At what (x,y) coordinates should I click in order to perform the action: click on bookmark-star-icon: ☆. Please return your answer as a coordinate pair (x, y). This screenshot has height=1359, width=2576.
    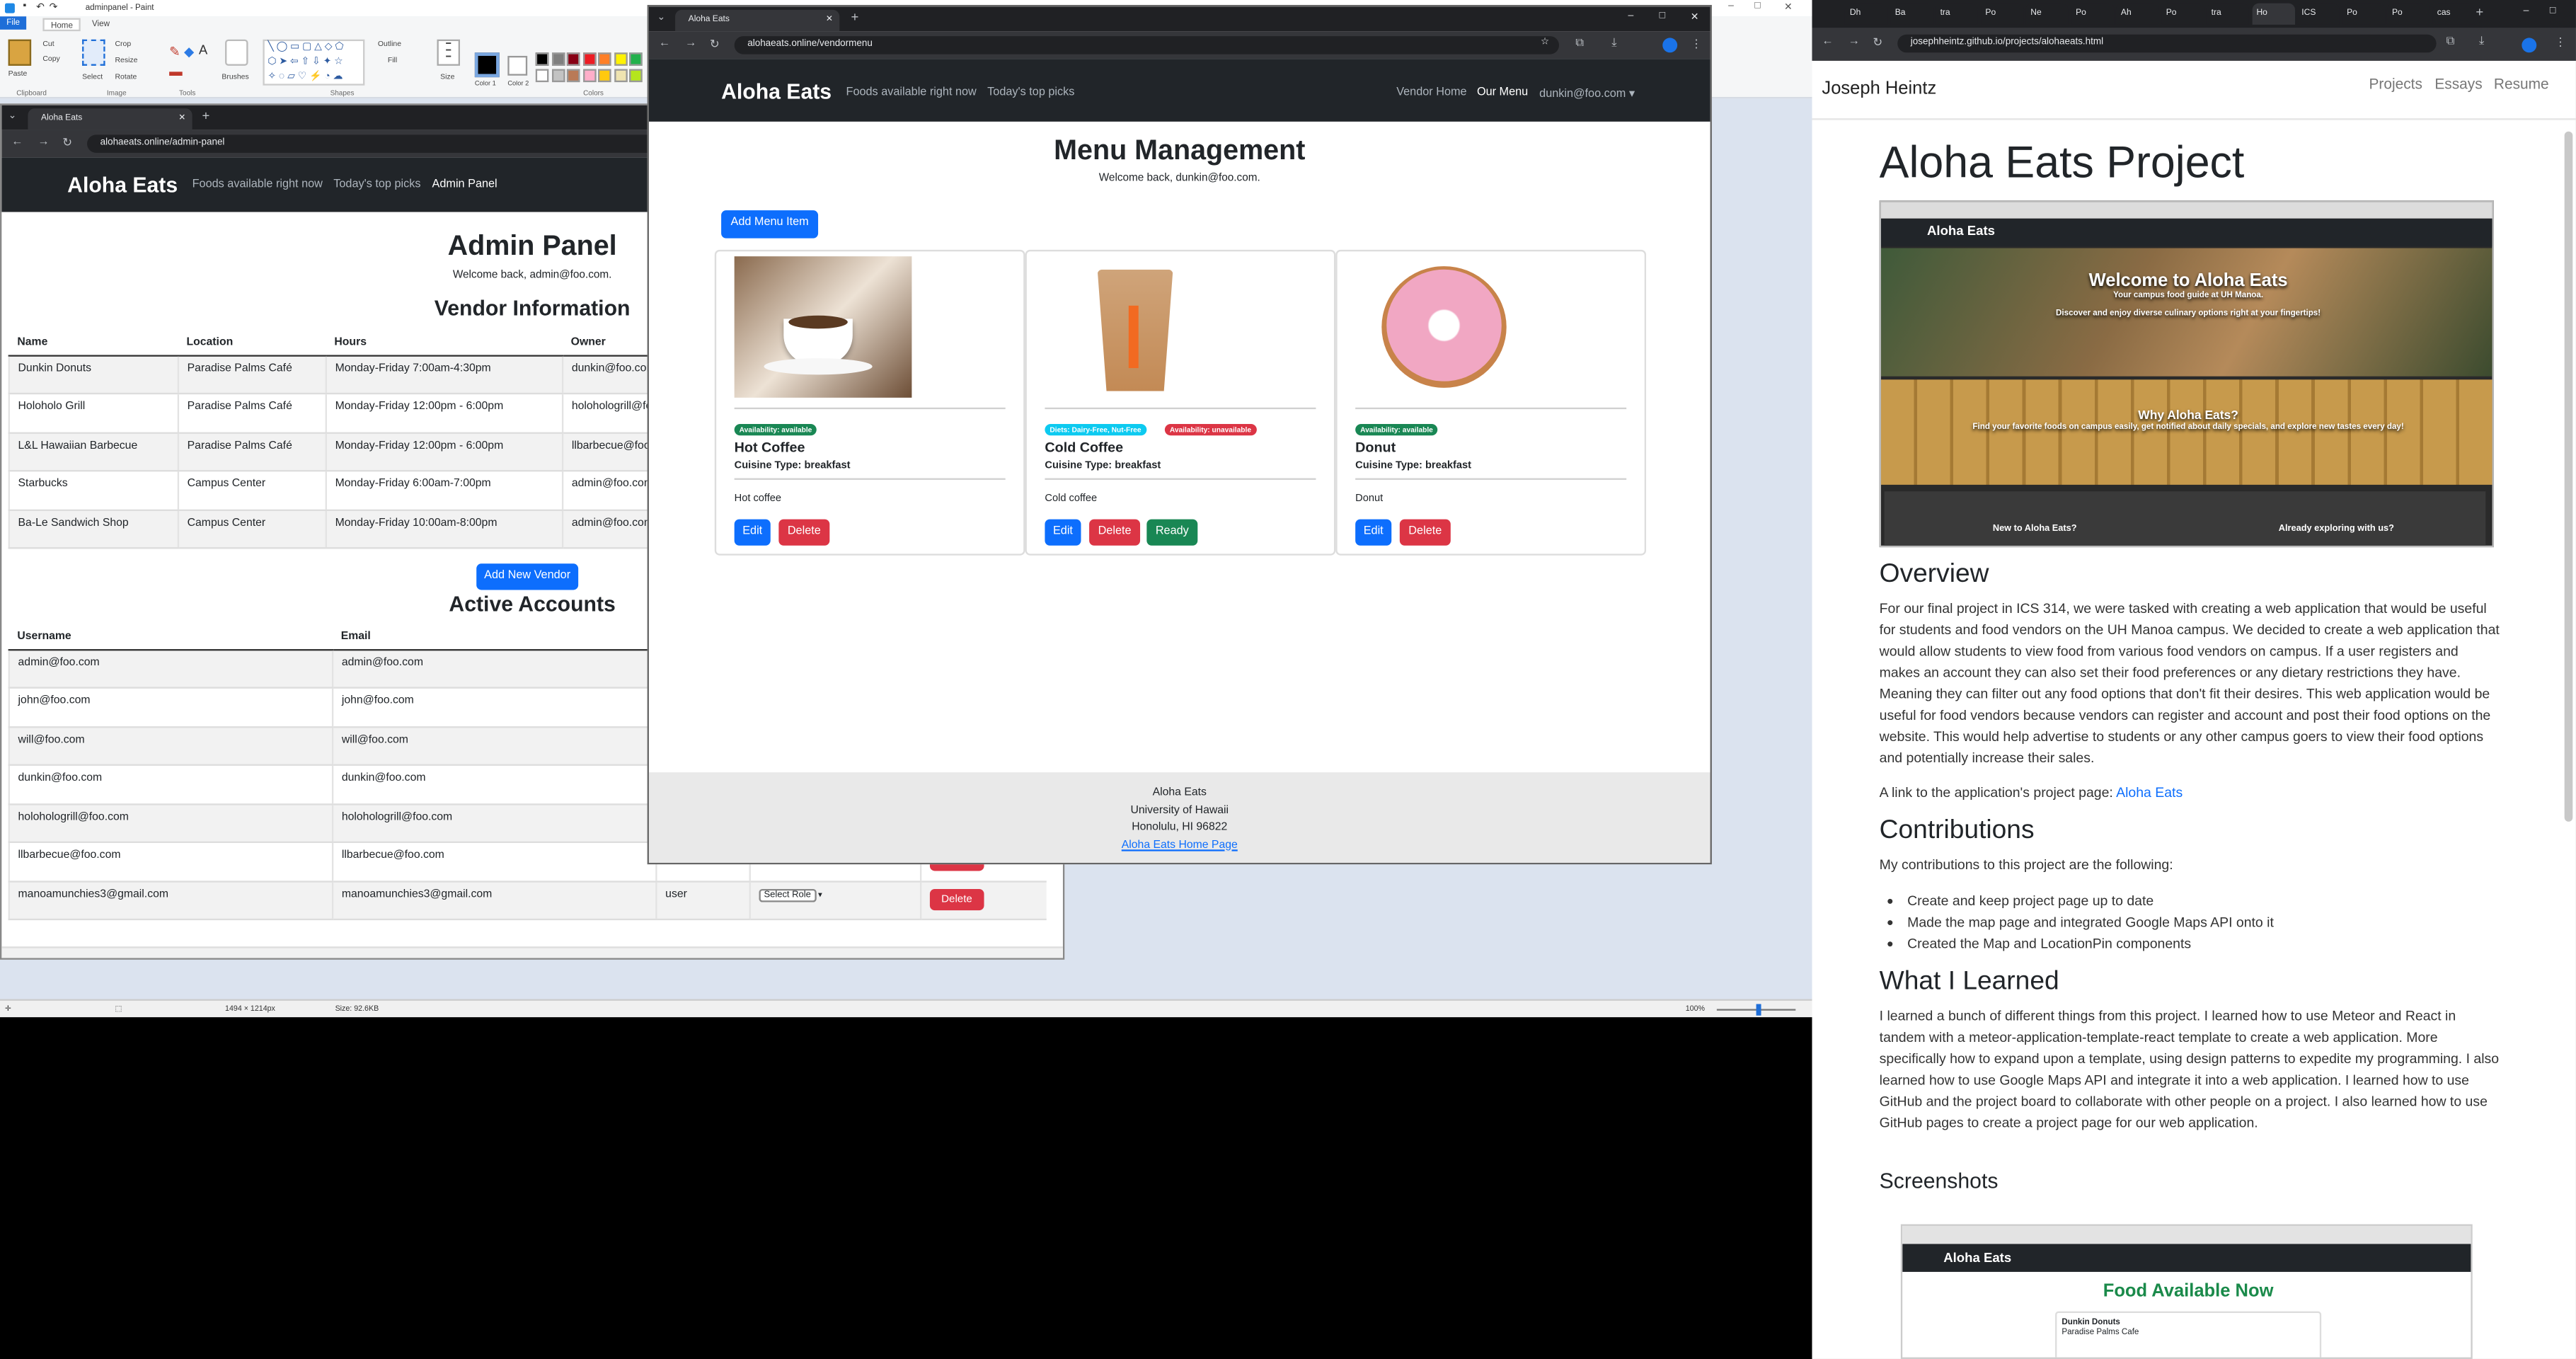
    Looking at the image, I should click on (1545, 42).